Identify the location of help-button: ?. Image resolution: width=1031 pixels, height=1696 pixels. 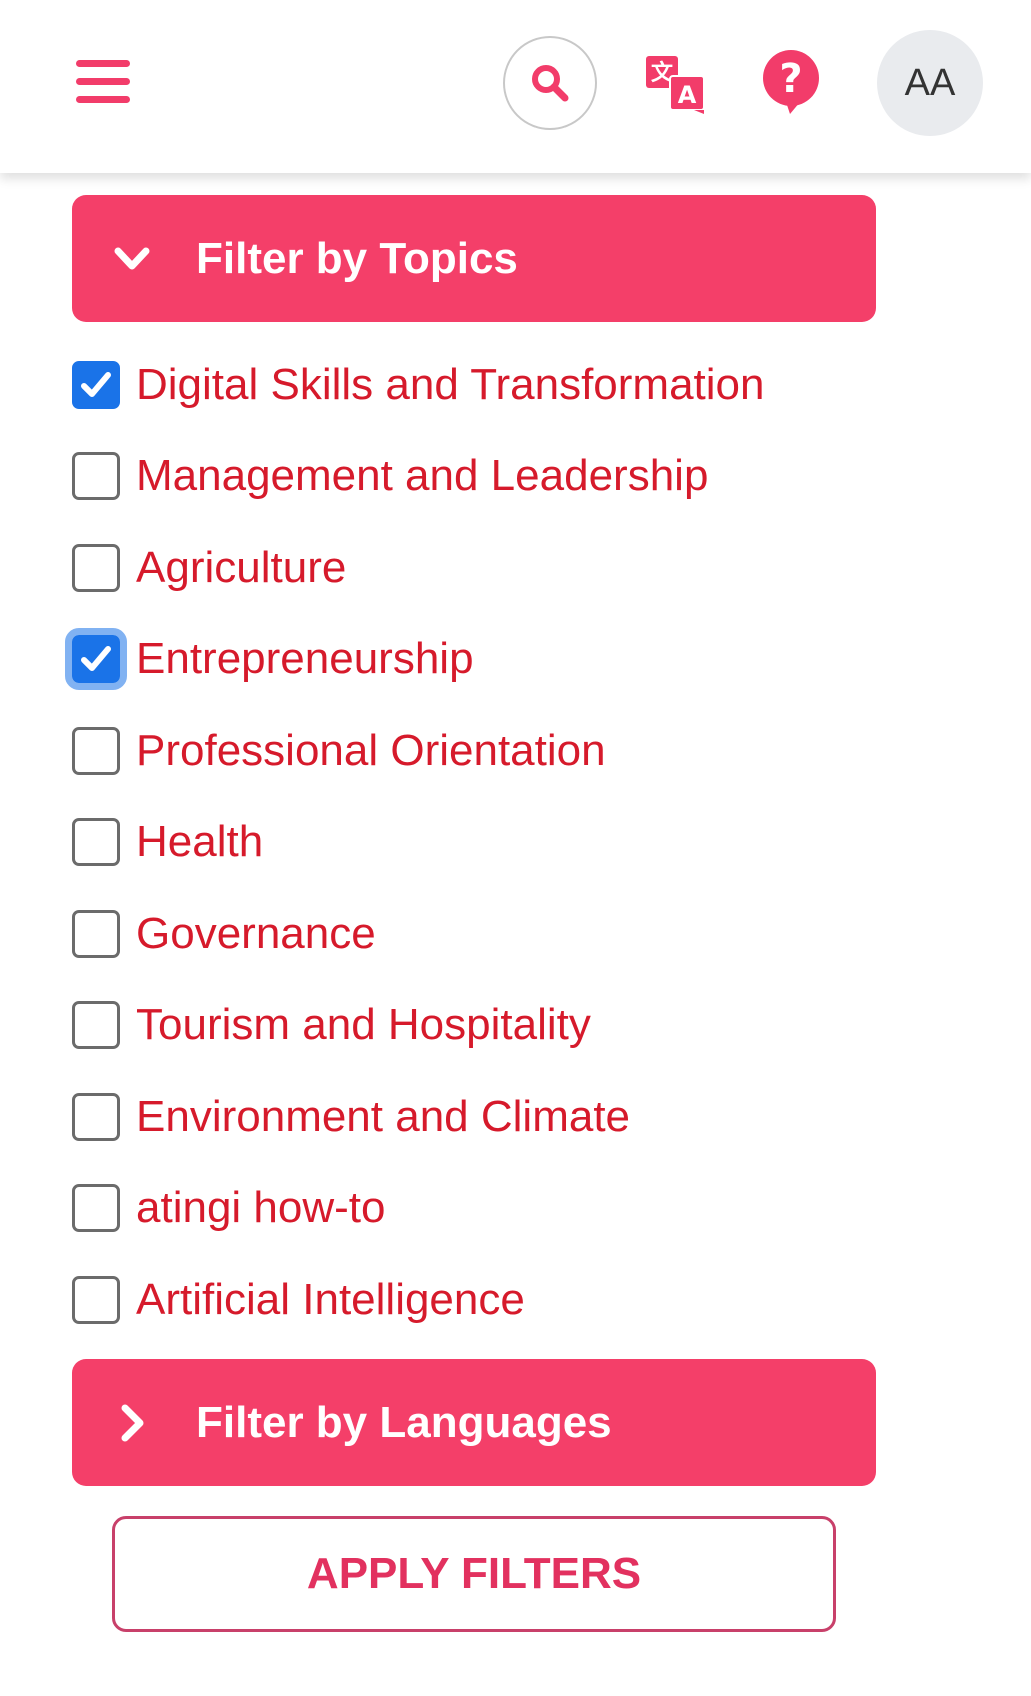
(791, 82).